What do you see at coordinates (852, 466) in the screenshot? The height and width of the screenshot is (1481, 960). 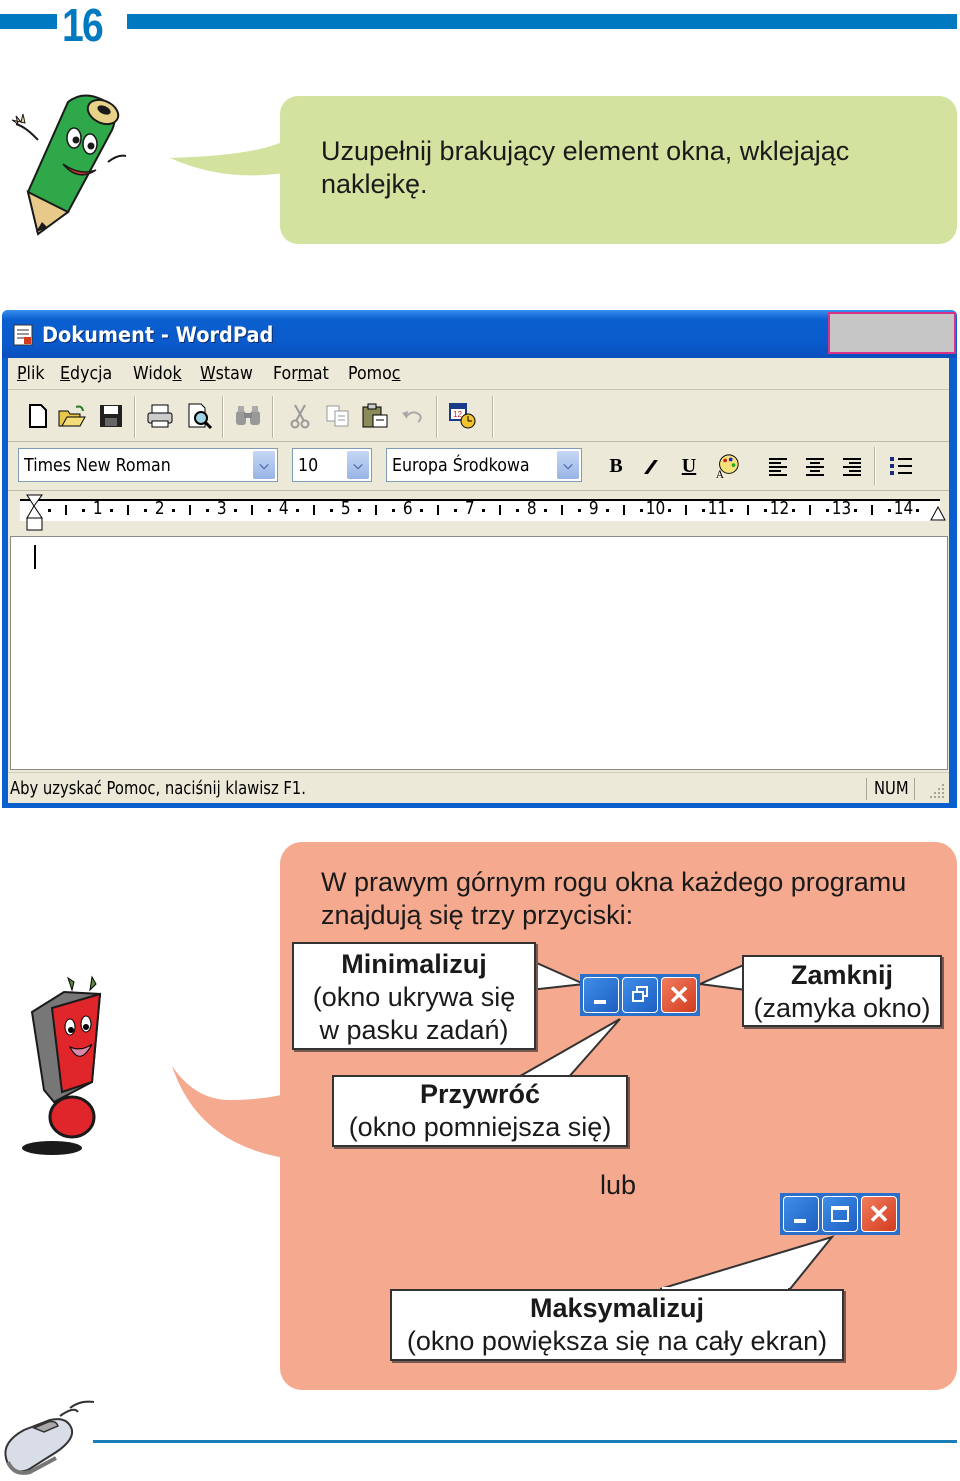 I see `align-right-button` at bounding box center [852, 466].